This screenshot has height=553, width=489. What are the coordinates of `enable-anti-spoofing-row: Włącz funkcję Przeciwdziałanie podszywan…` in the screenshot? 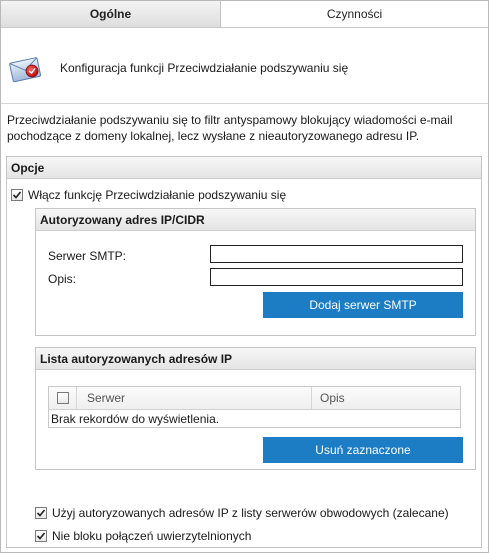 It's located at (148, 195).